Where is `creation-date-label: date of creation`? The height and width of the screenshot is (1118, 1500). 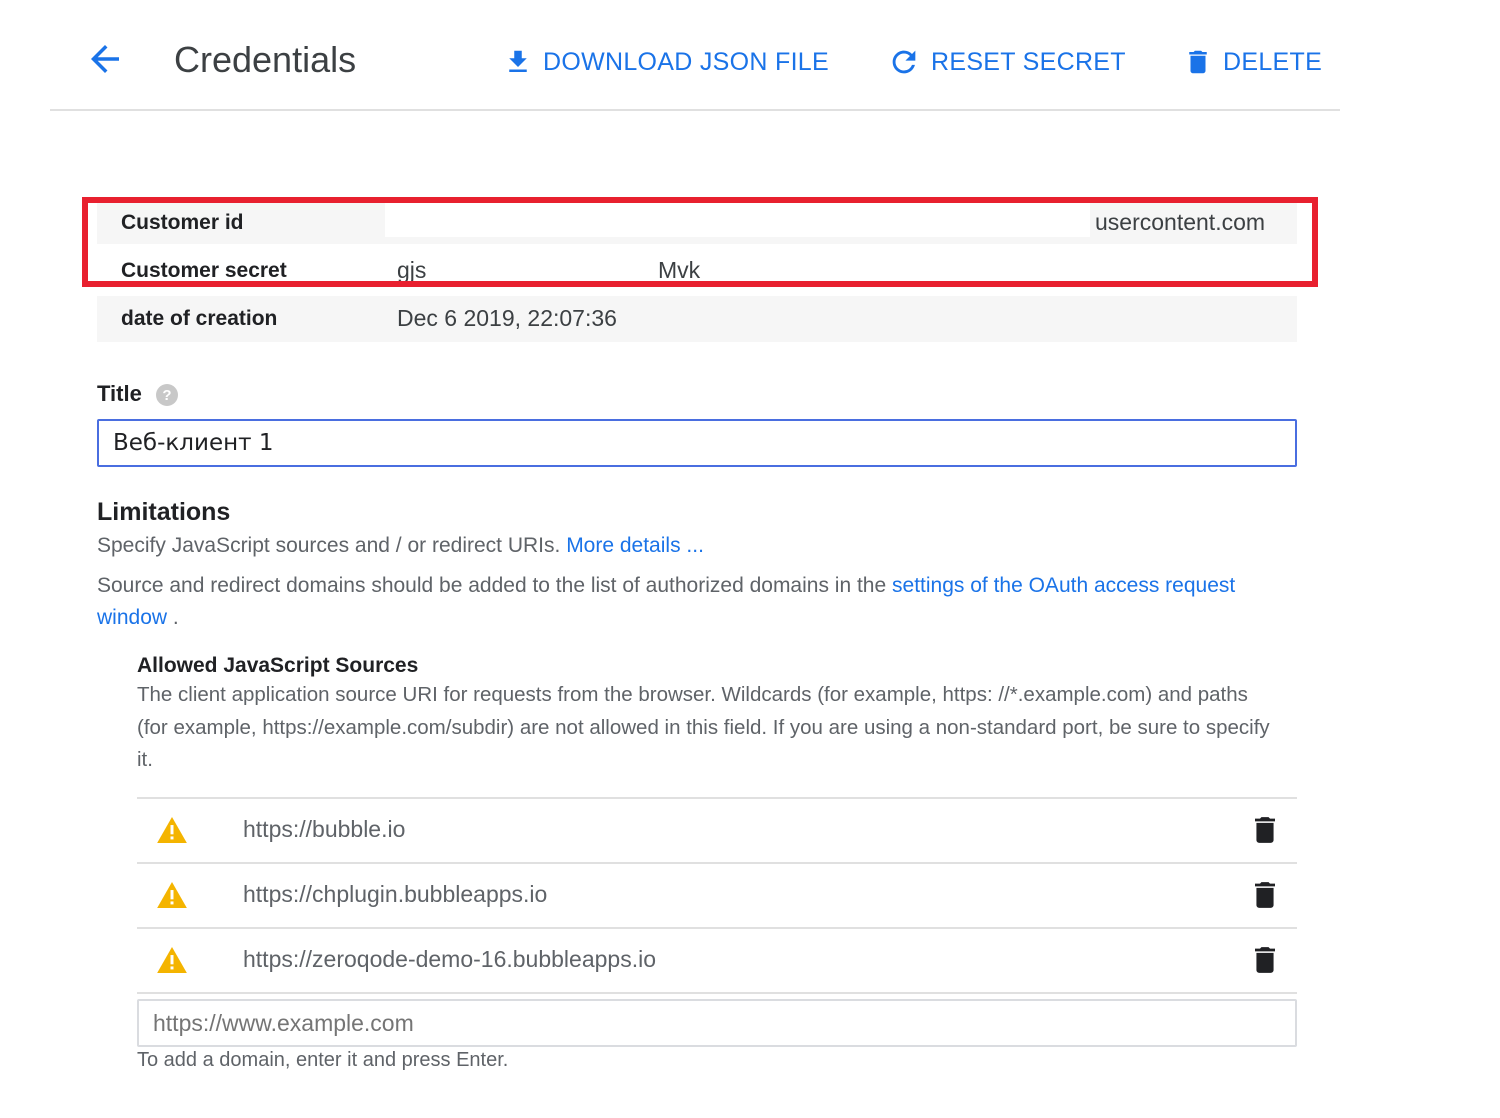 creation-date-label: date of creation is located at coordinates (199, 318).